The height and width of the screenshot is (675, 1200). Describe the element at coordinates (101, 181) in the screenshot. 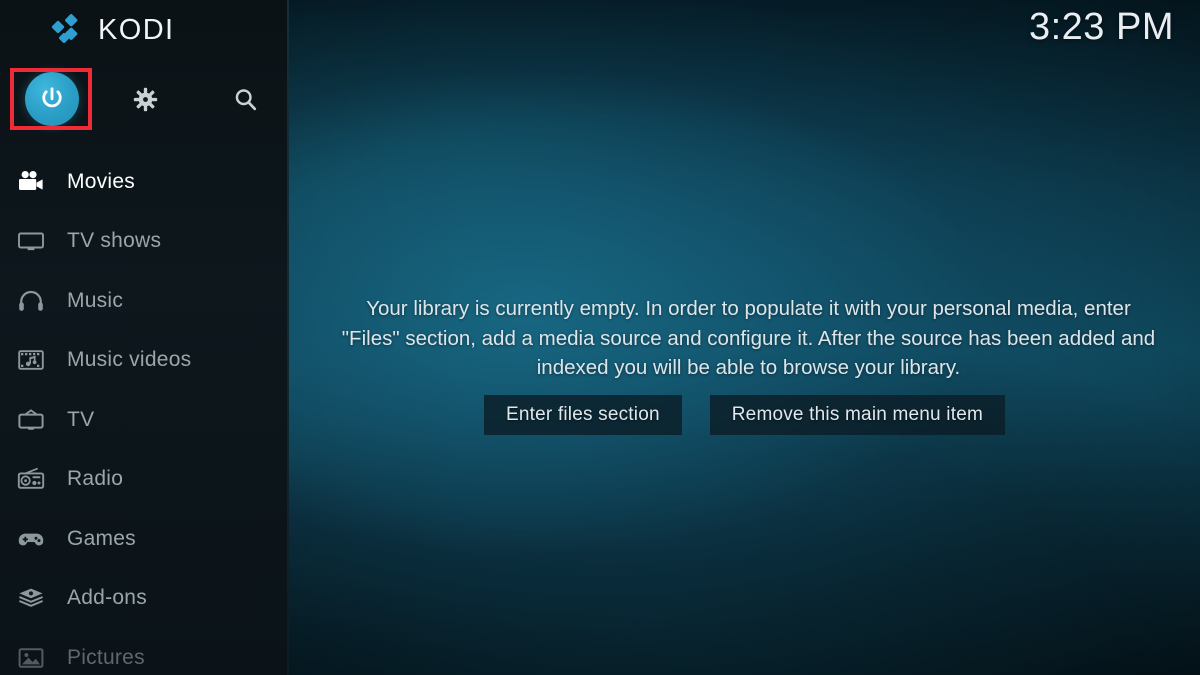

I see `sidebar-item-label: Movies` at that location.